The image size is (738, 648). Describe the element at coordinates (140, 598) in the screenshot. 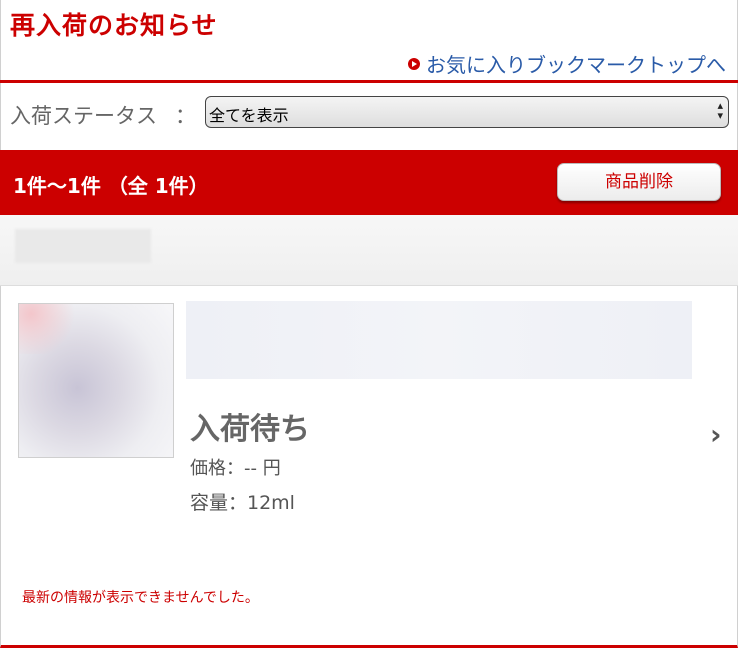

I see `error-notice: 最新の情報が表示できませんでした。` at that location.